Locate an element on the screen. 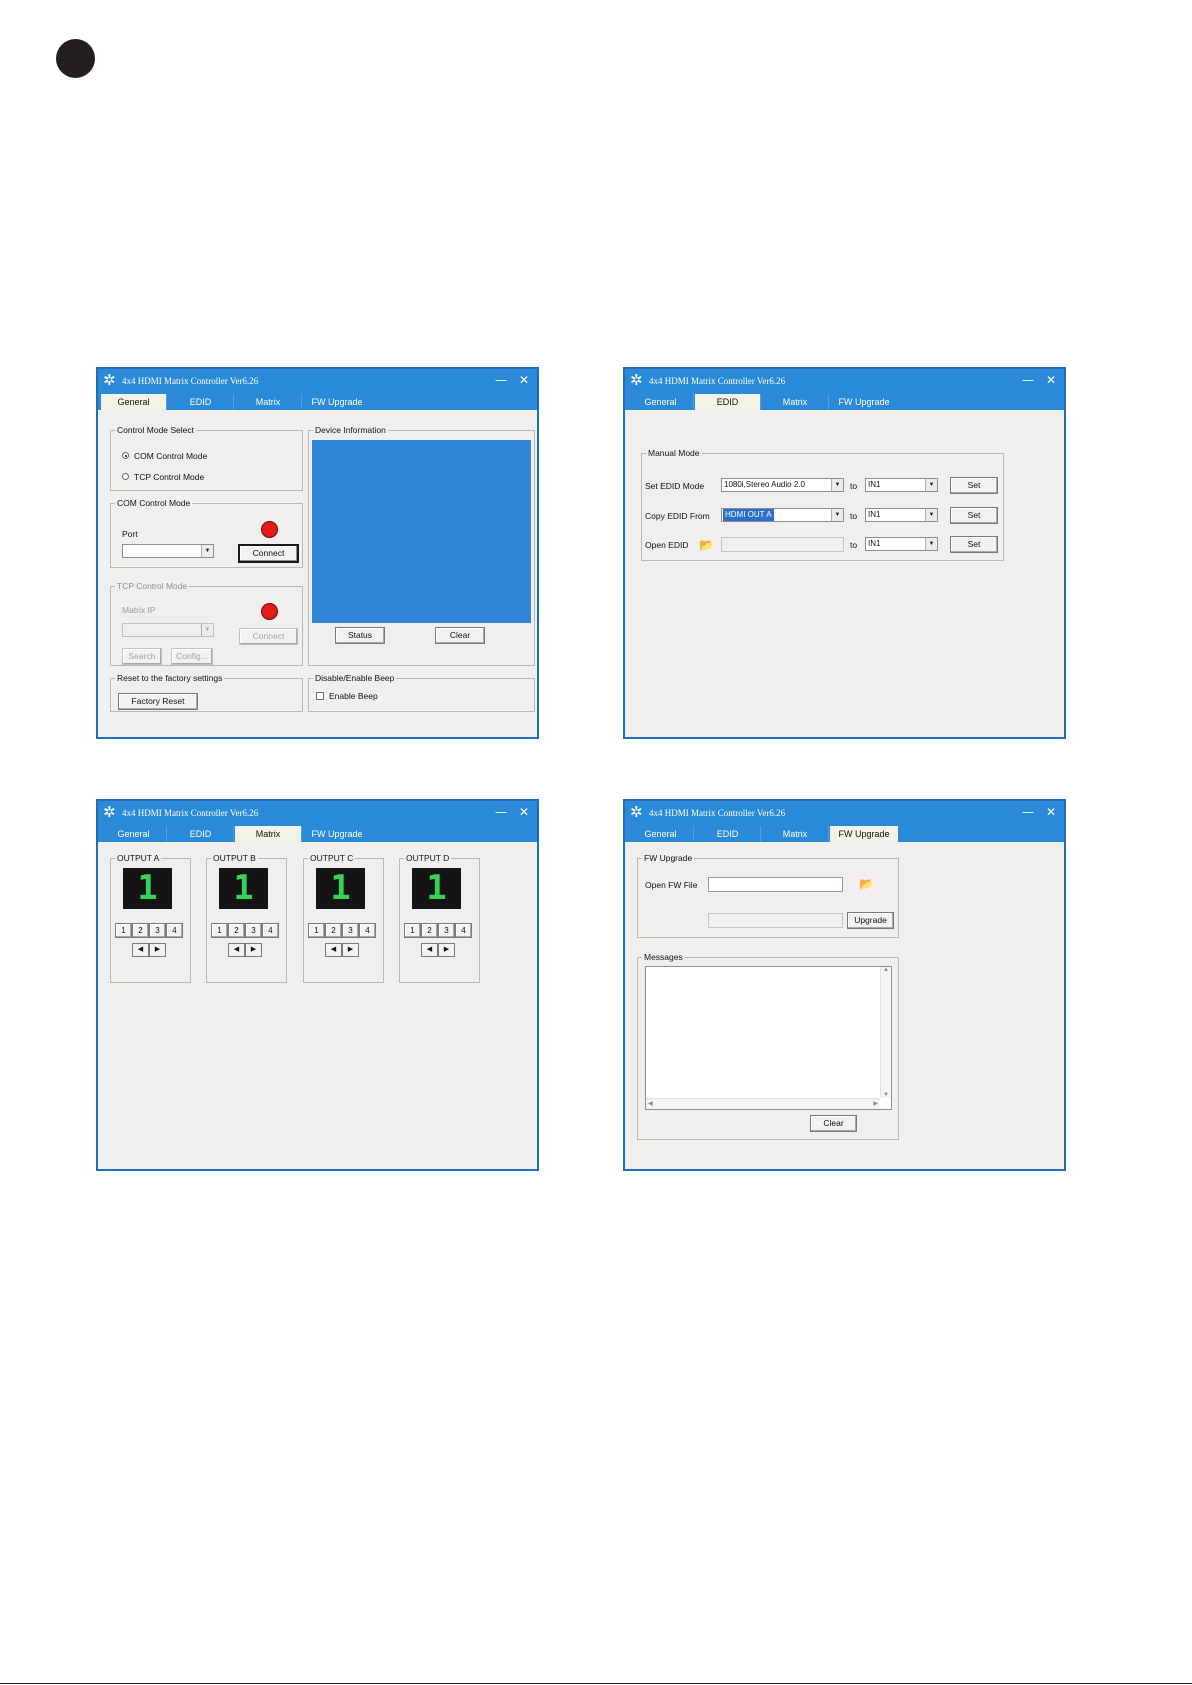 Image resolution: width=1192 pixels, height=1685 pixels. output-a-input-2-button: 2 is located at coordinates (140, 930).